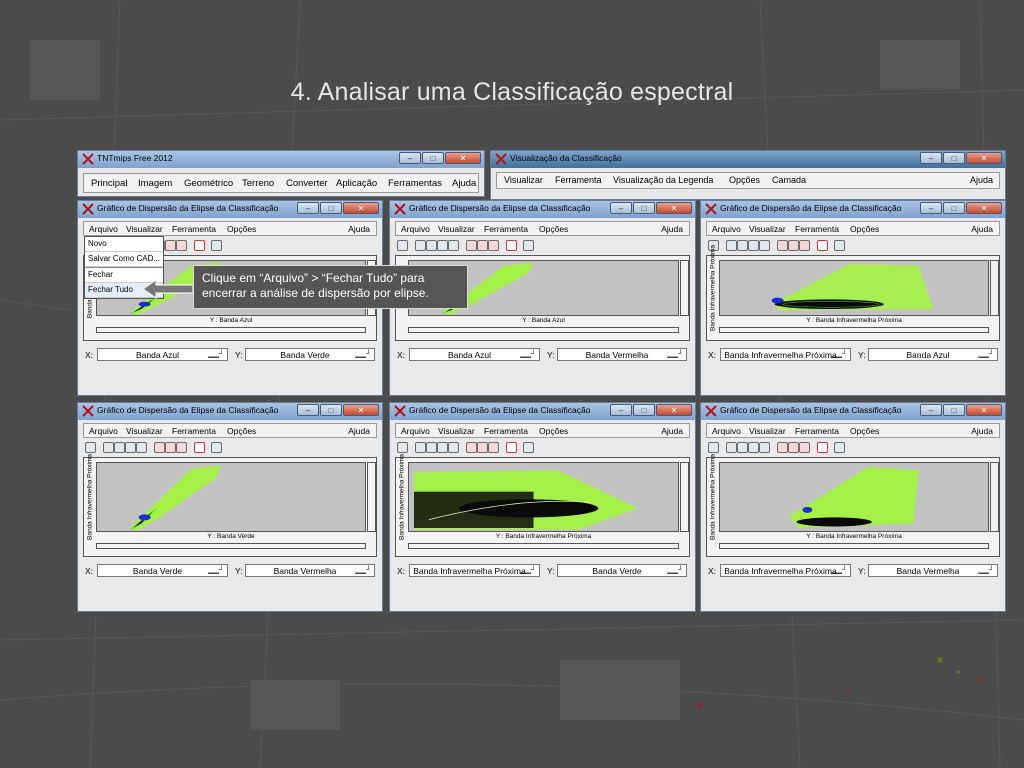 The image size is (1024, 768). Describe the element at coordinates (109, 183) in the screenshot. I see `menu-principal: Principal` at that location.